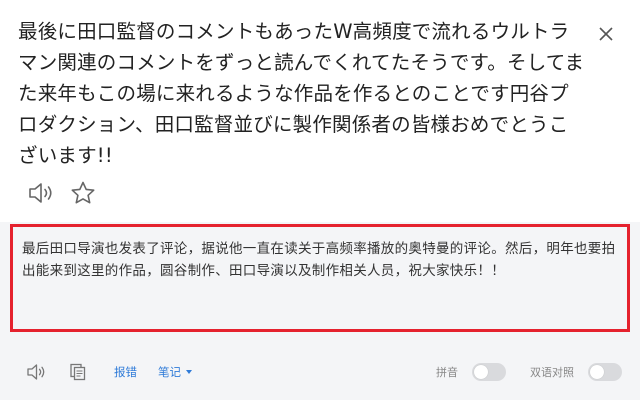  What do you see at coordinates (189, 372) in the screenshot?
I see `chevron-down-icon` at bounding box center [189, 372].